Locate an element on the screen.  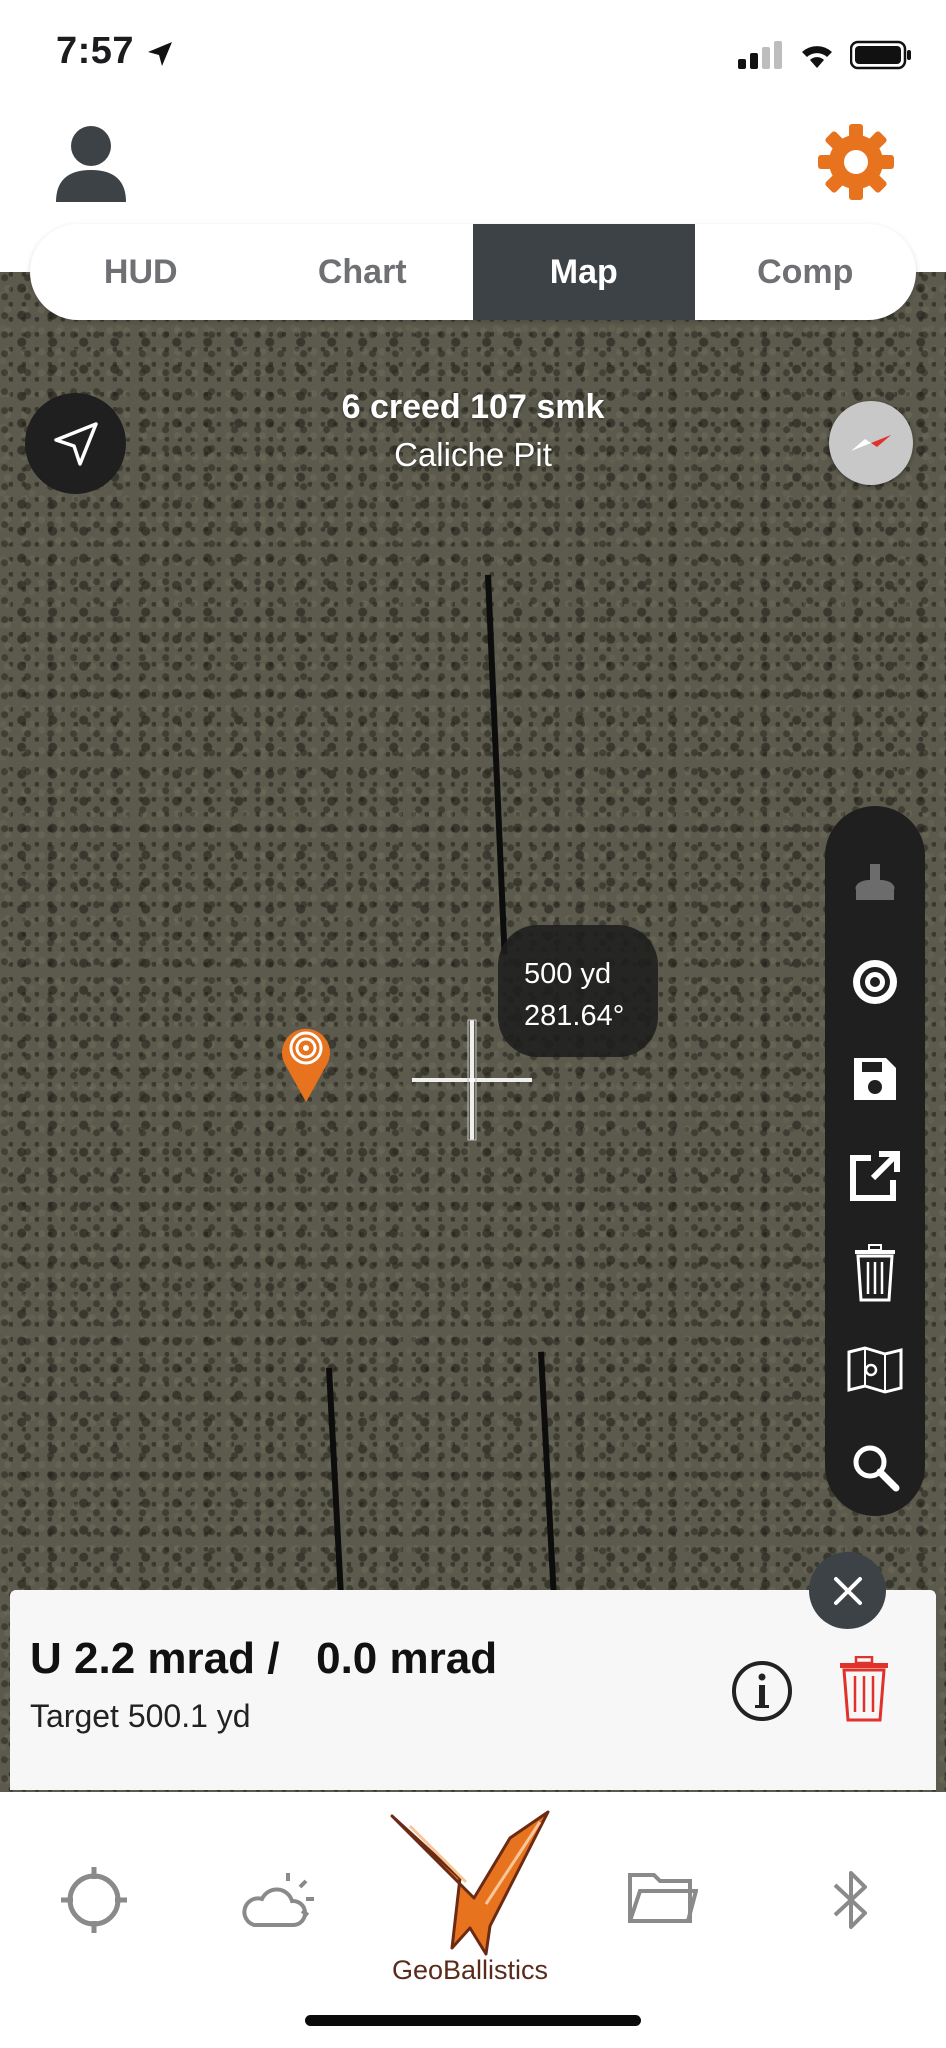
location-arrow-icon is located at coordinates (160, 54).